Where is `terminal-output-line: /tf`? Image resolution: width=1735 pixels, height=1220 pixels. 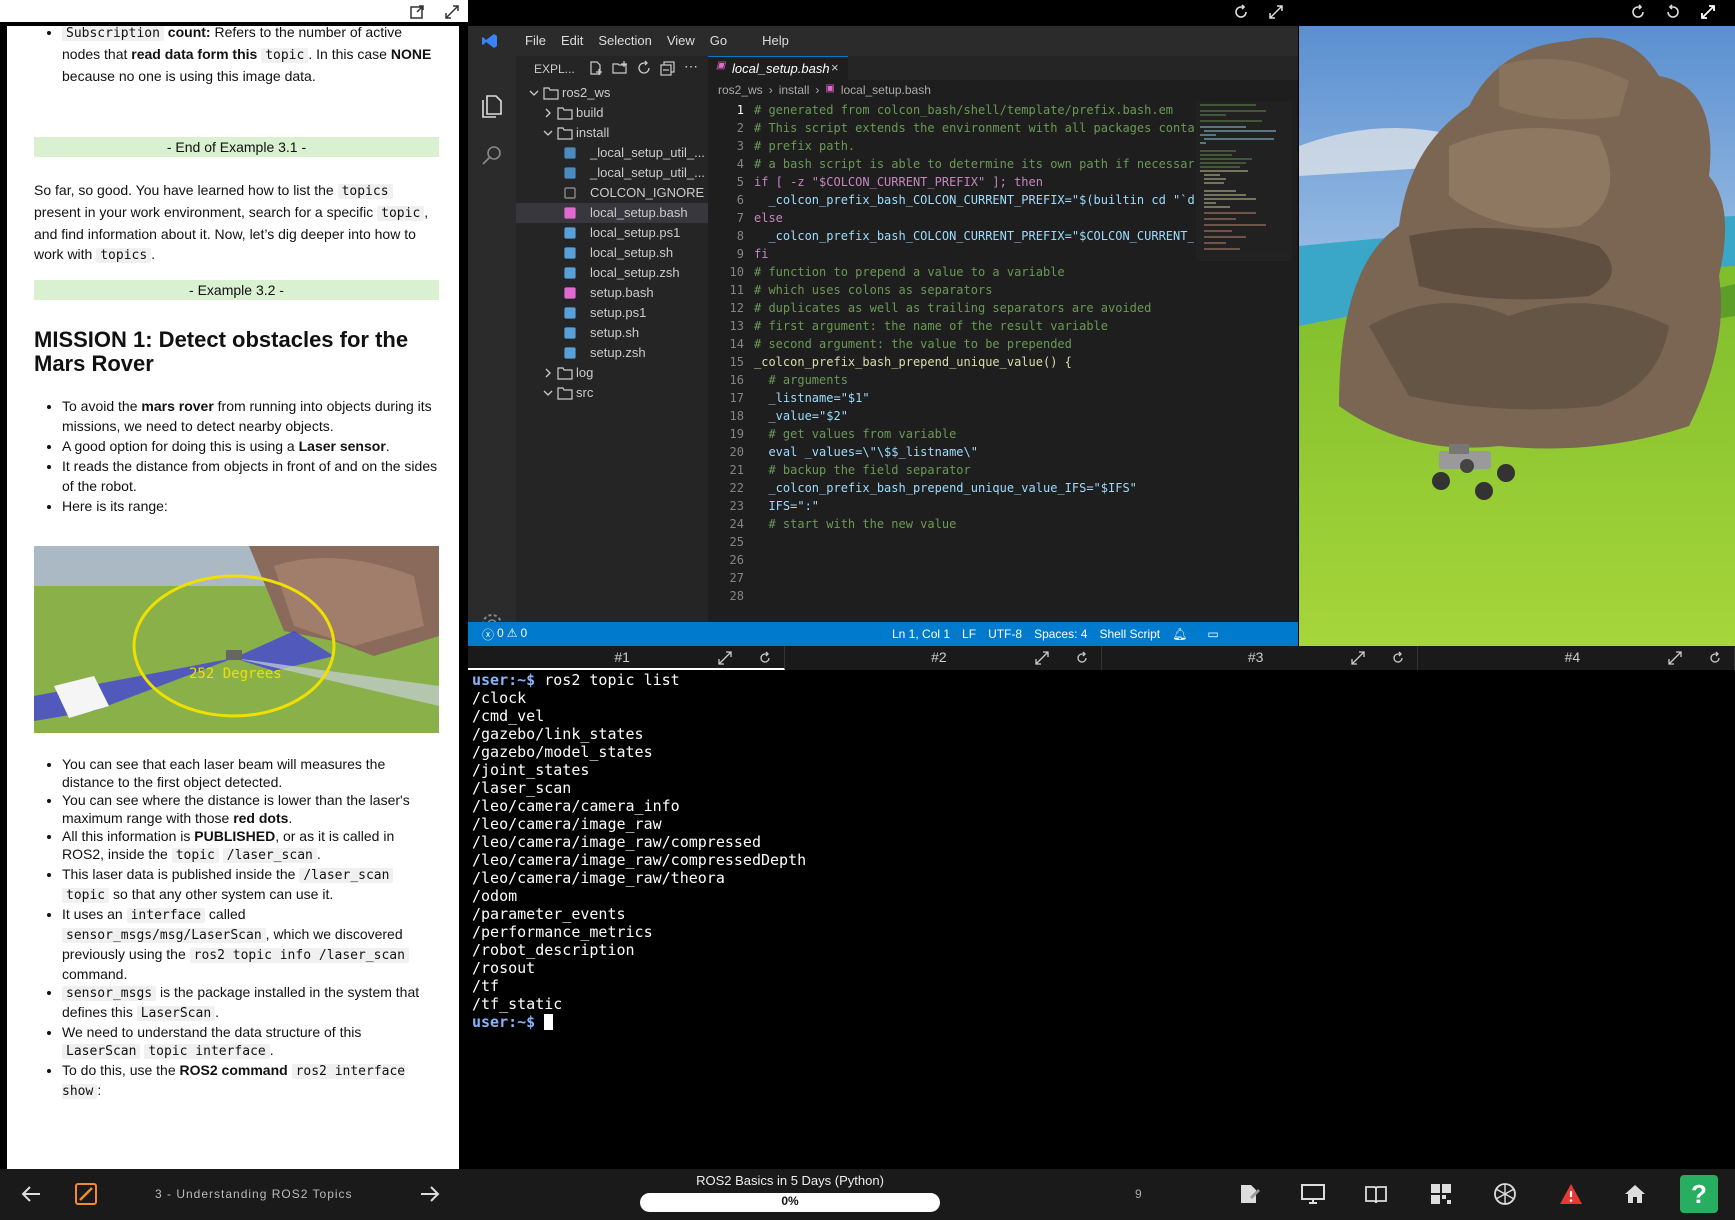
terminal-output-line: /tf is located at coordinates (486, 986).